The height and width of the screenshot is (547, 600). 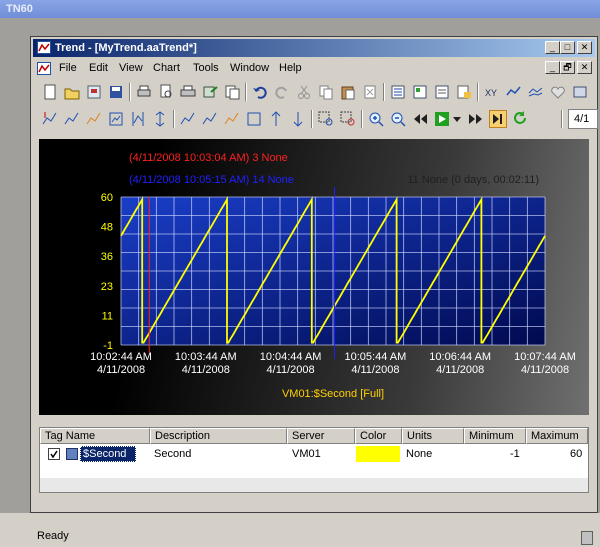 What do you see at coordinates (476, 119) in the screenshot?
I see `fast-forward-icon` at bounding box center [476, 119].